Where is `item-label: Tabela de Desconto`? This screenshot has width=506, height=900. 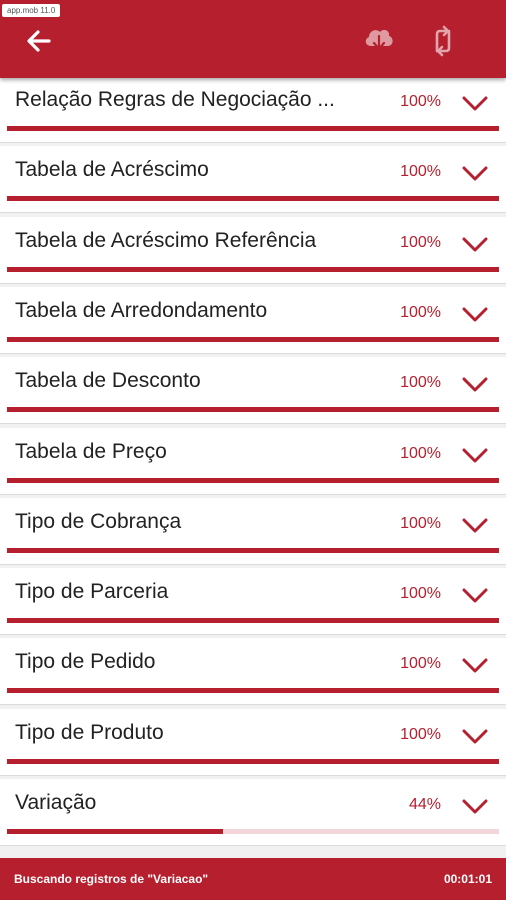
item-label: Tabela de Desconto is located at coordinates (108, 380).